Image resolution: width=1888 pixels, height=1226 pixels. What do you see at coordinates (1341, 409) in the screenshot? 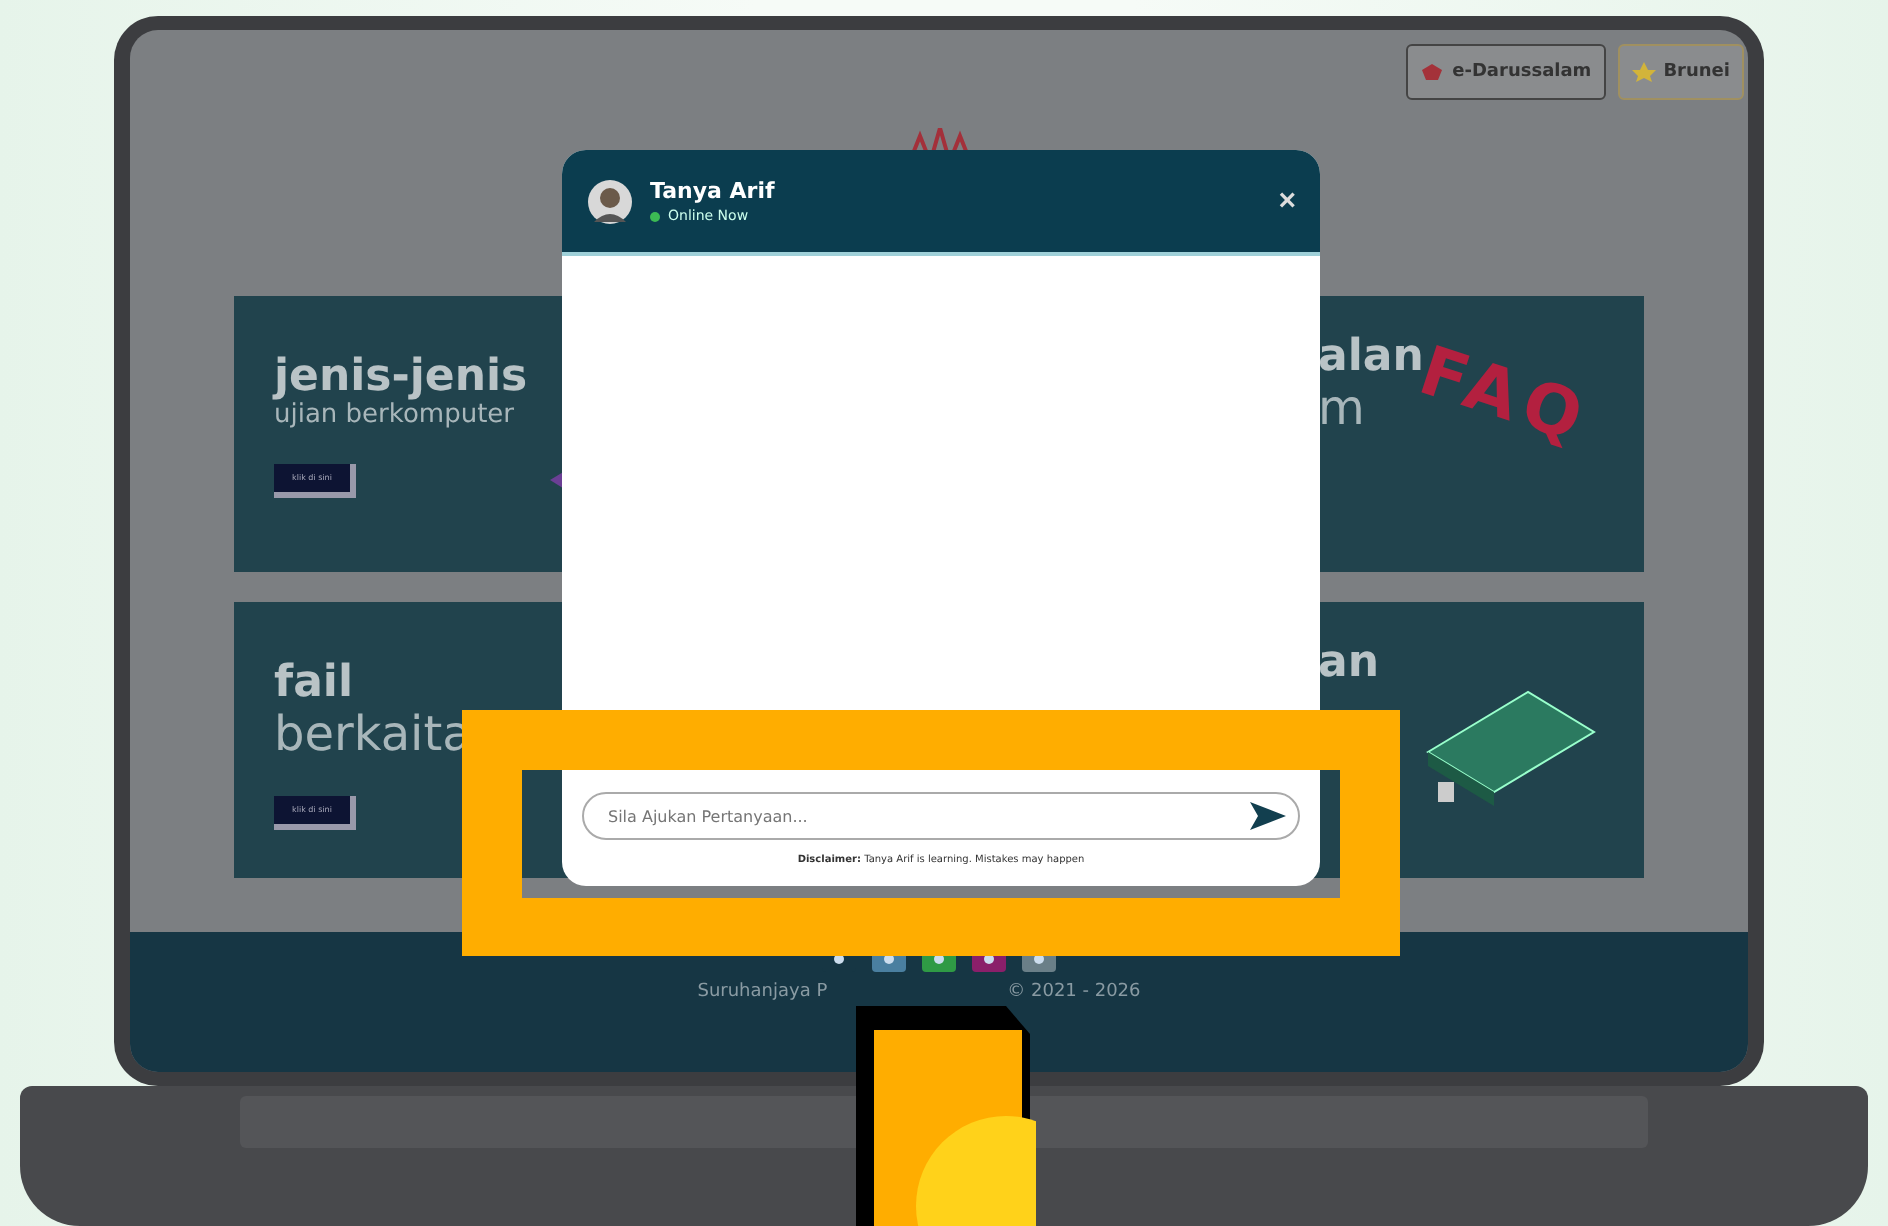
I see `banner-subtitle: m` at bounding box center [1341, 409].